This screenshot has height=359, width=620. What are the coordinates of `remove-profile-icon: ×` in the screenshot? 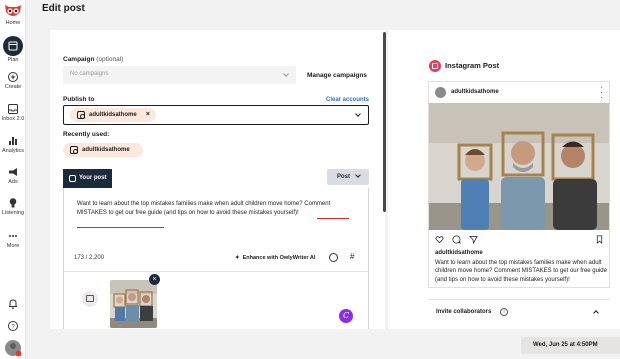 It's located at (148, 114).